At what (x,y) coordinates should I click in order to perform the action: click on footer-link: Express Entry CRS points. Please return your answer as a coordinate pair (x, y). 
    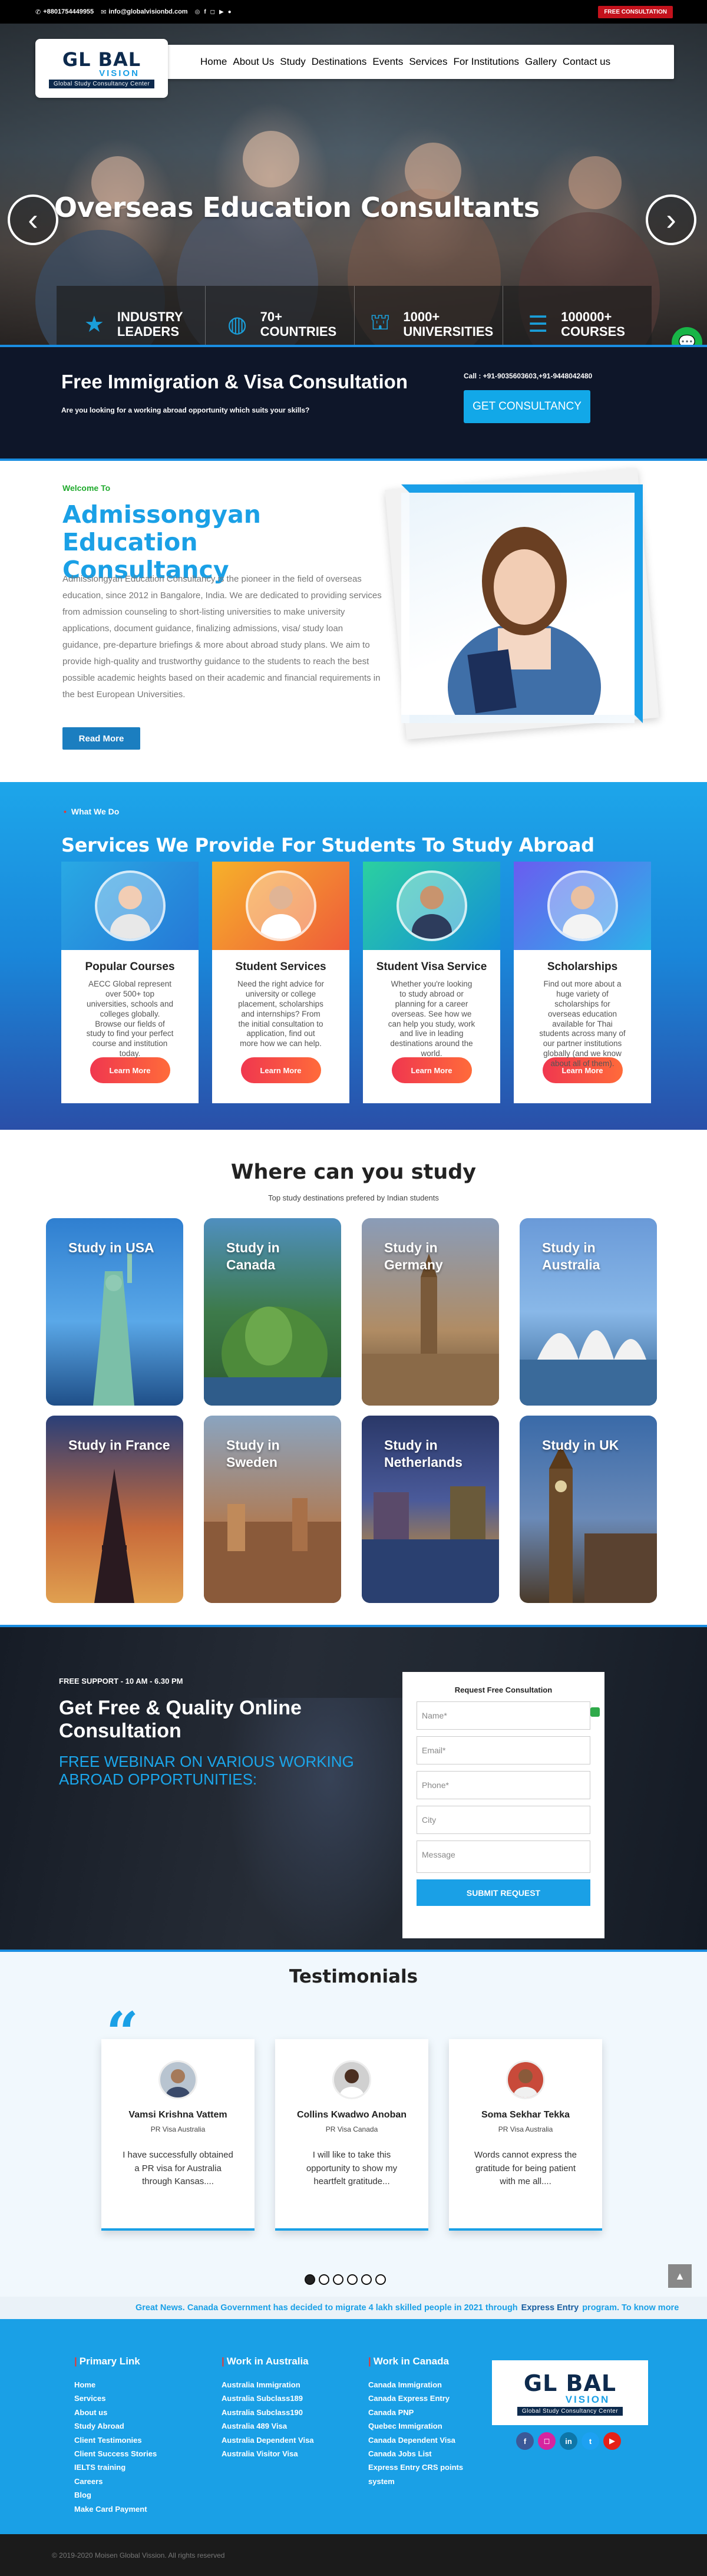
    Looking at the image, I should click on (415, 2467).